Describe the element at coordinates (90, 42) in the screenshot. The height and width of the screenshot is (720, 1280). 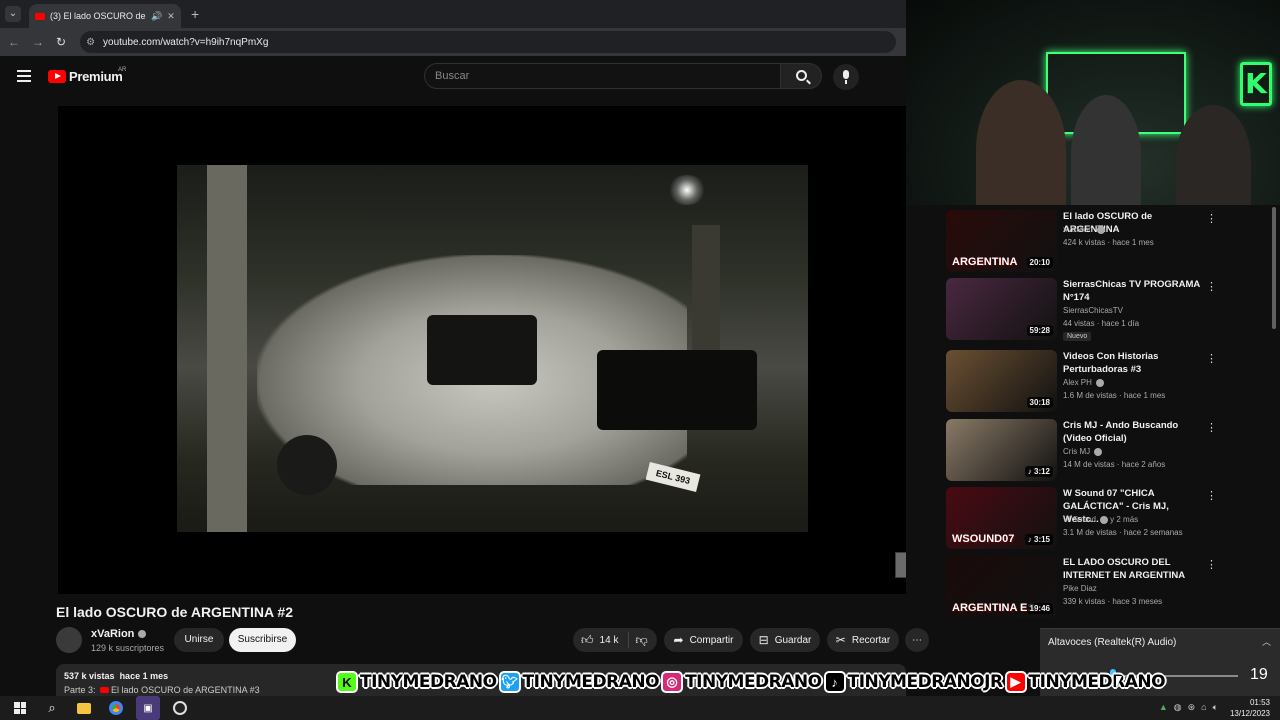
I see `site-info-icon: ⚙` at that location.